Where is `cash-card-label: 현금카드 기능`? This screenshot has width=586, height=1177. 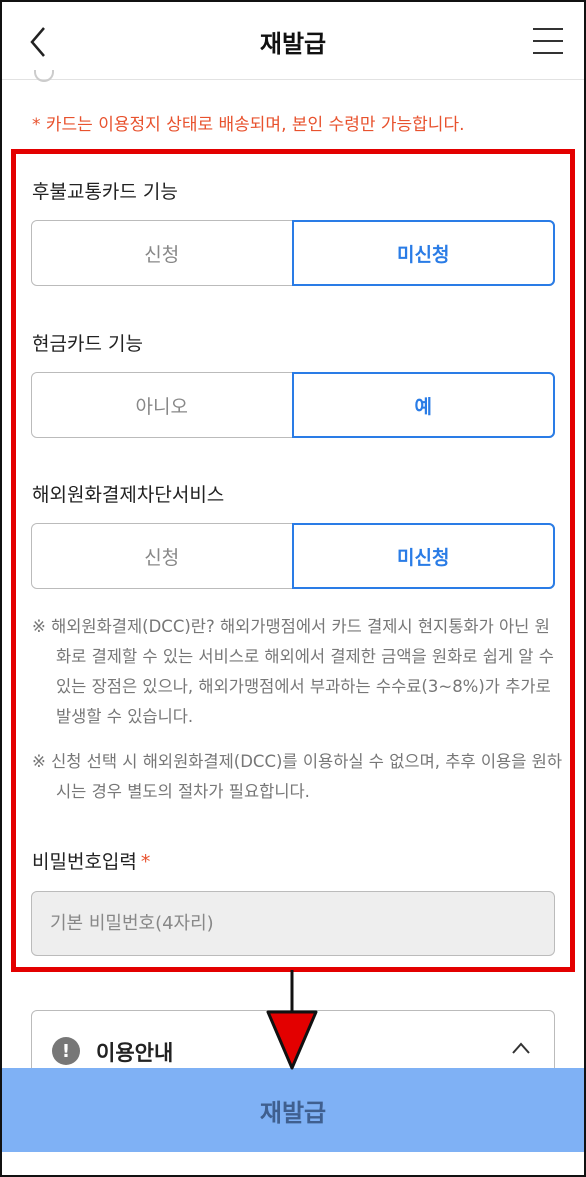 cash-card-label: 현금카드 기능 is located at coordinates (87, 344).